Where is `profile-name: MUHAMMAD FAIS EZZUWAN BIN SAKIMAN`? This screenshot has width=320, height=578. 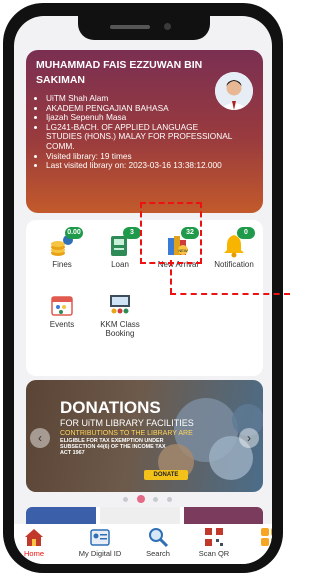 profile-name: MUHAMMAD FAIS EZZUWAN BIN SAKIMAN is located at coordinates (119, 72).